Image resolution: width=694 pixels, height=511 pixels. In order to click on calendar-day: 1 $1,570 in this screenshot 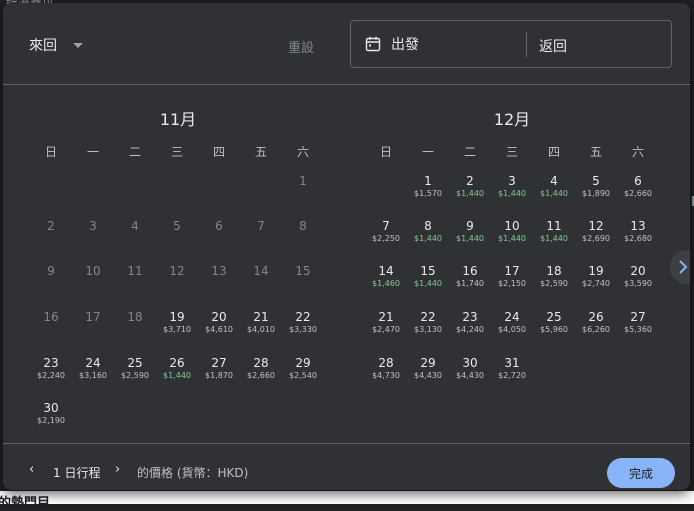, I will do `click(428, 186)`.